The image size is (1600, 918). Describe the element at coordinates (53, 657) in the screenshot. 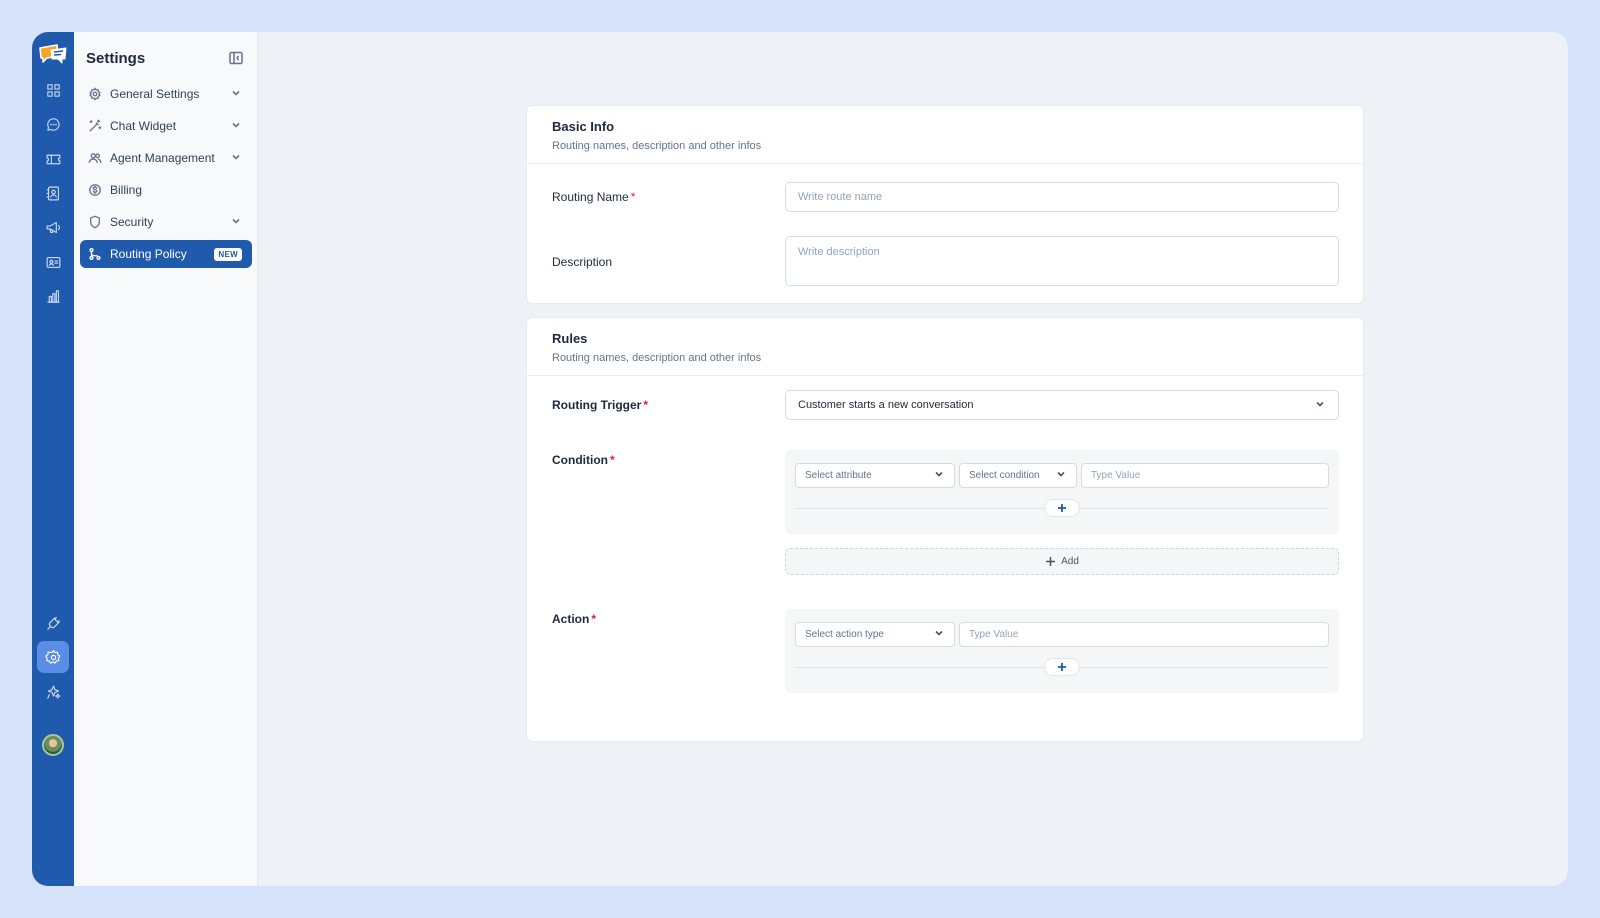

I see `settings-icon` at that location.